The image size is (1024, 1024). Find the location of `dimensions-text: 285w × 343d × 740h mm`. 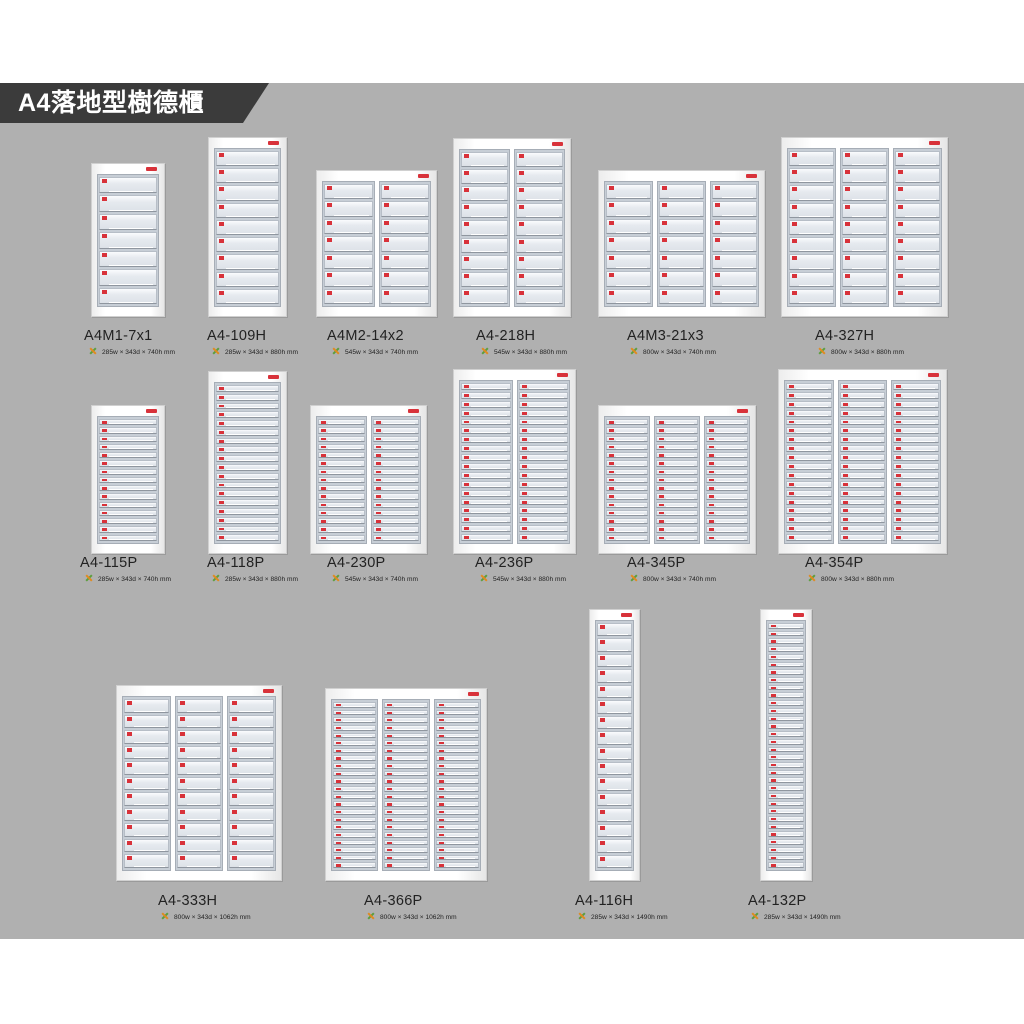

dimensions-text: 285w × 343d × 740h mm is located at coordinates (138, 352).